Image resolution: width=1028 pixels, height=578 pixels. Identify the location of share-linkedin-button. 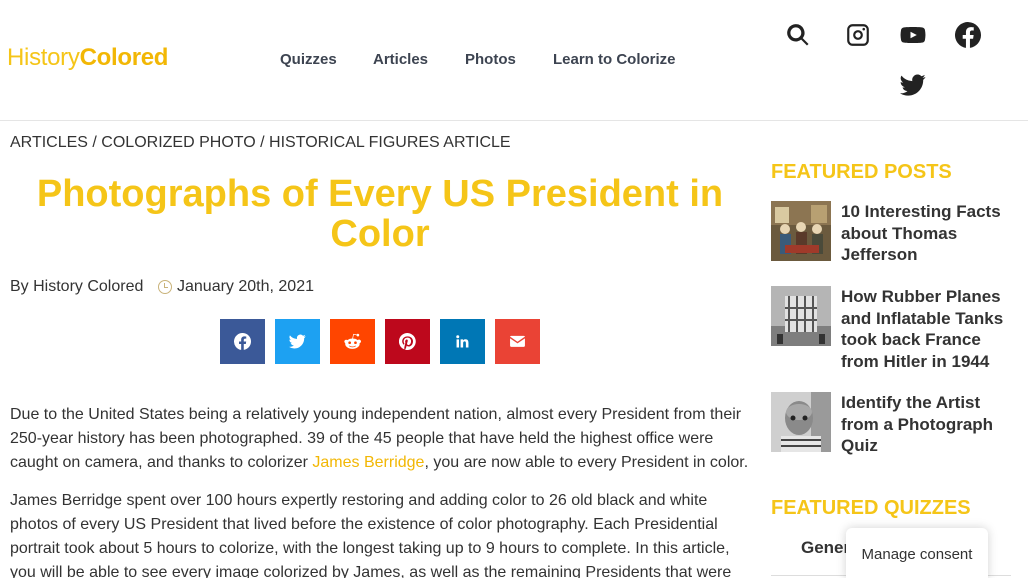
(462, 341).